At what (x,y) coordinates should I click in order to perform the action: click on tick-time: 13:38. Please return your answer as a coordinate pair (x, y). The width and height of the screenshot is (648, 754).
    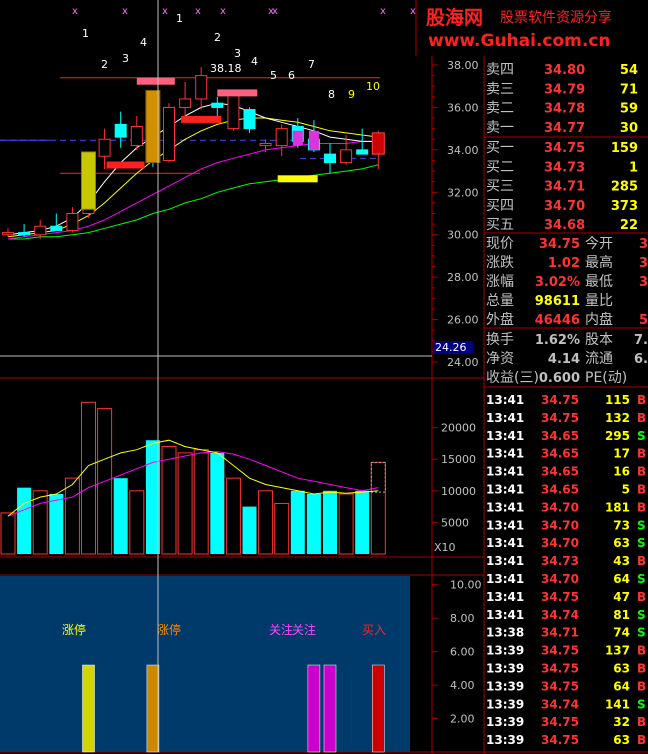
    Looking at the image, I should click on (505, 633).